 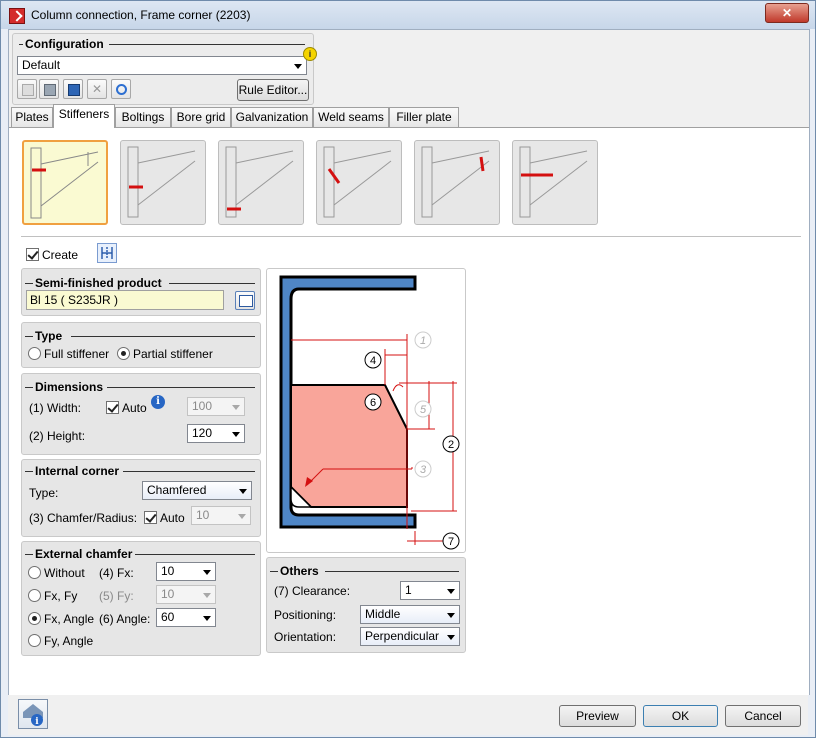 I want to click on fx-select: 10, so click(x=186, y=571).